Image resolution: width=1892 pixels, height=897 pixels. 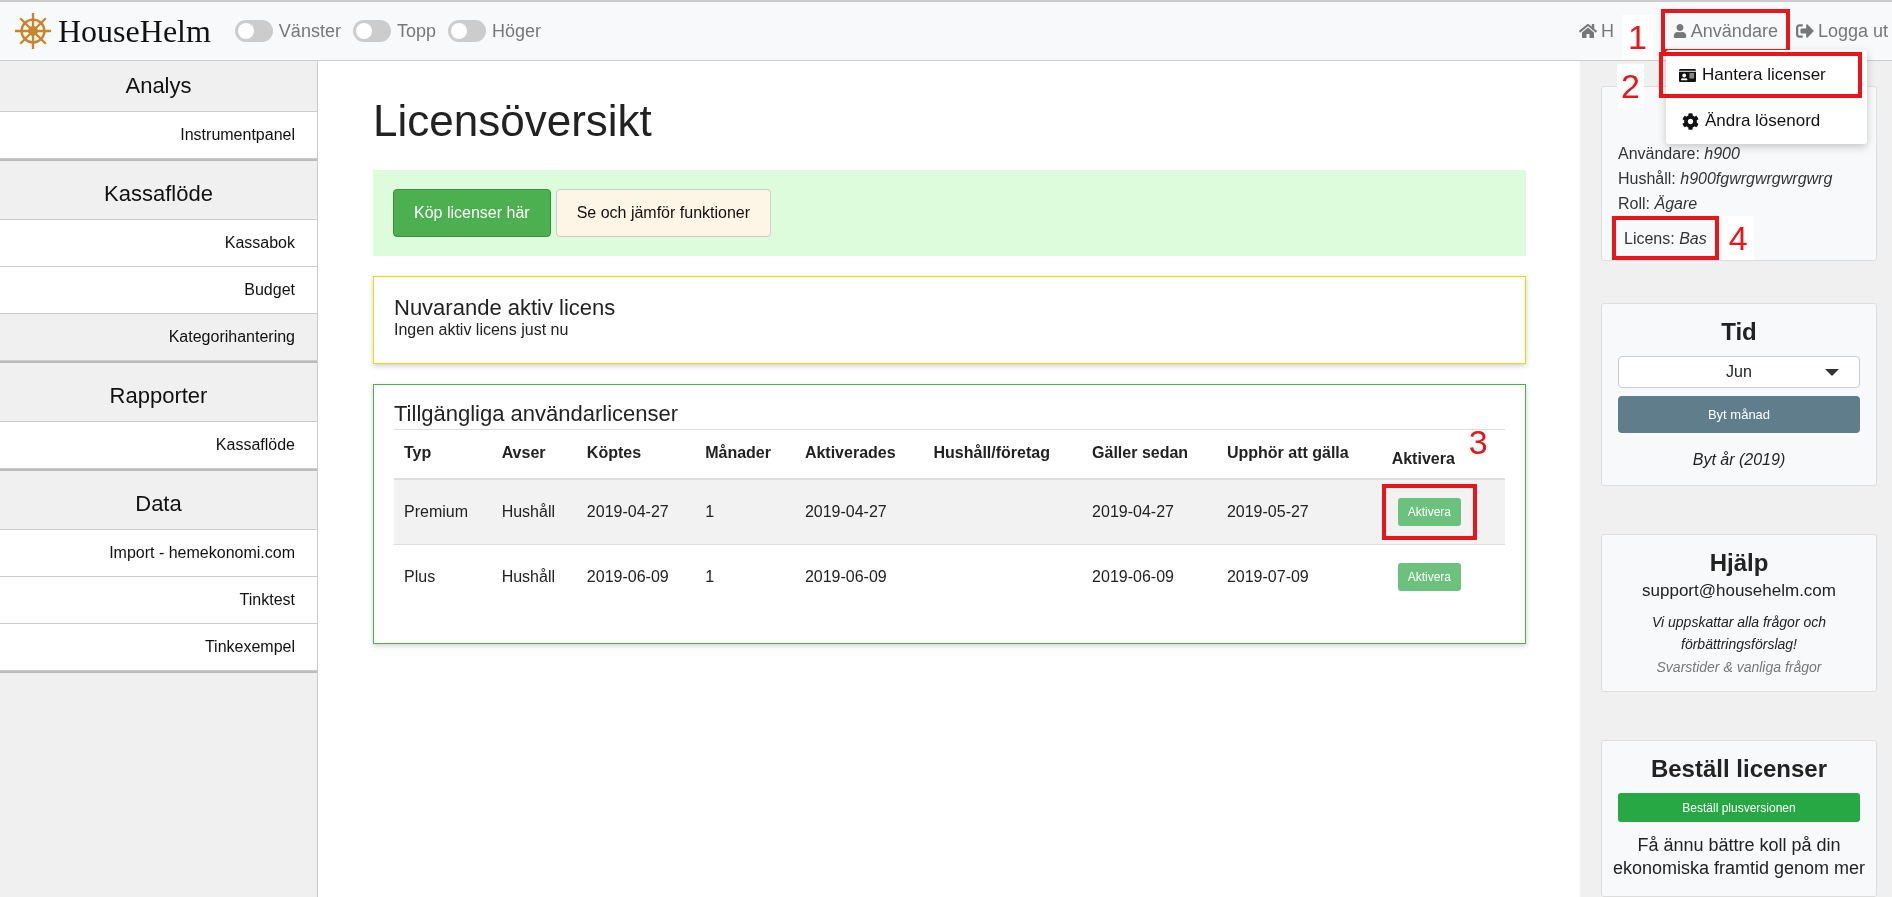 What do you see at coordinates (523, 453) in the screenshot?
I see `column-header: Avser` at bounding box center [523, 453].